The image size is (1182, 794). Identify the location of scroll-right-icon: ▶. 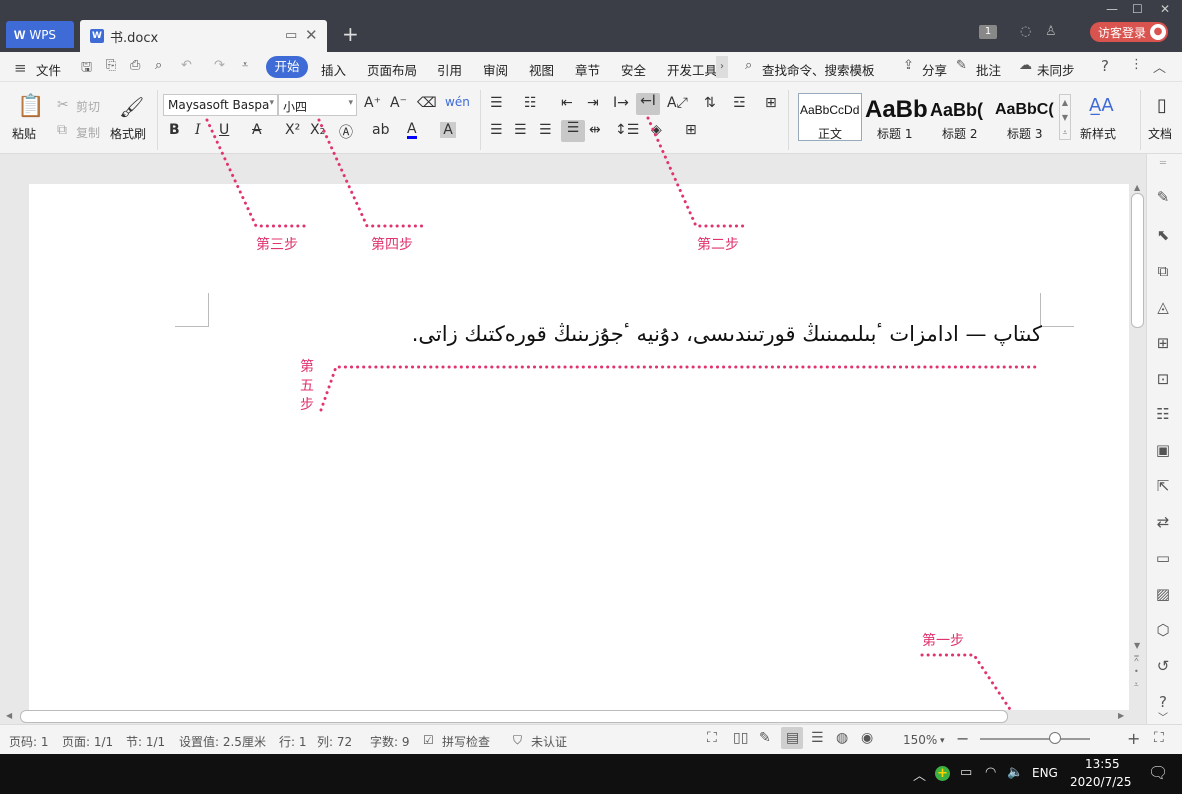
(1121, 715).